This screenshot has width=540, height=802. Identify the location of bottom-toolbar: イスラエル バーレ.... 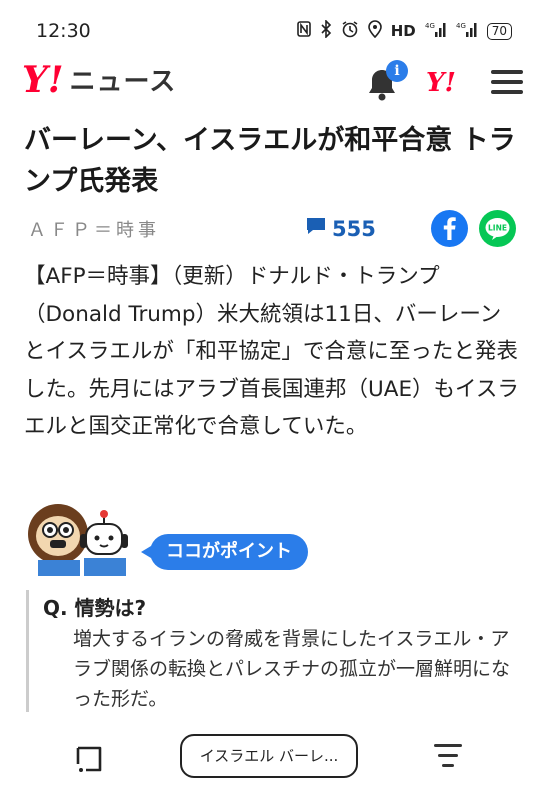
(270, 762).